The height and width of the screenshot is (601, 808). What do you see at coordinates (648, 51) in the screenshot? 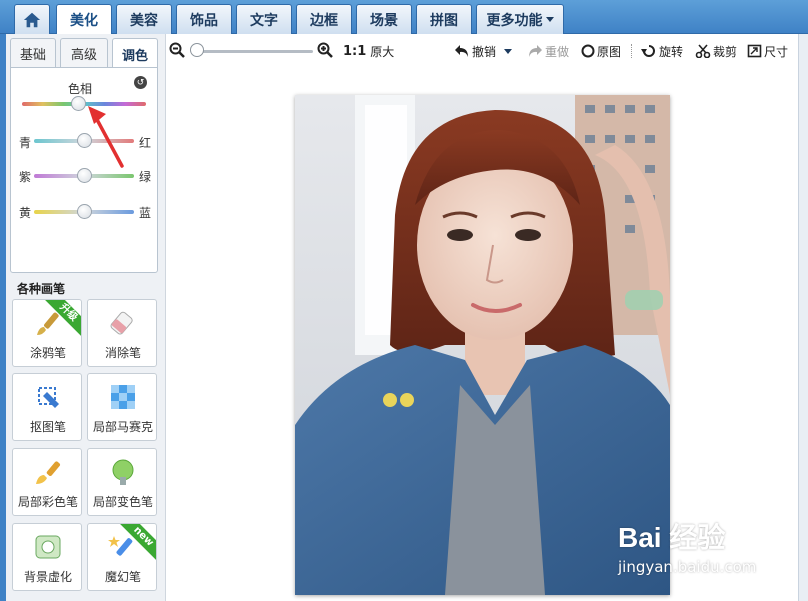
I see `rotate-icon` at bounding box center [648, 51].